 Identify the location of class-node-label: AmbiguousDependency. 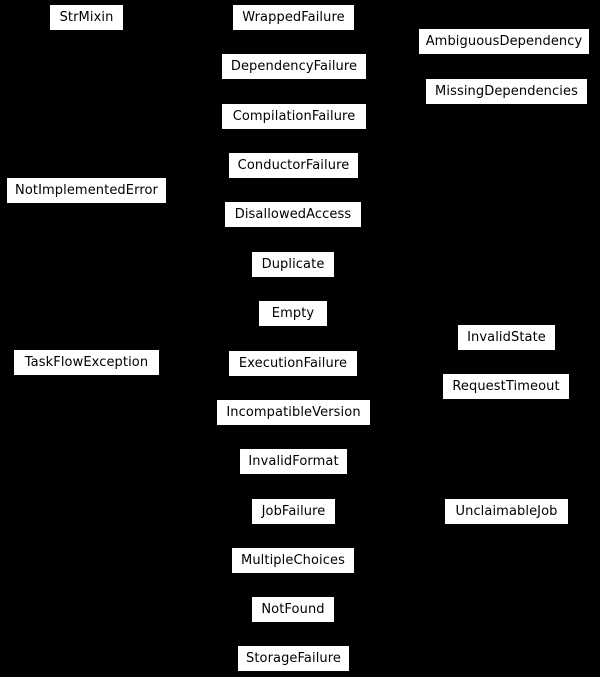
(504, 41).